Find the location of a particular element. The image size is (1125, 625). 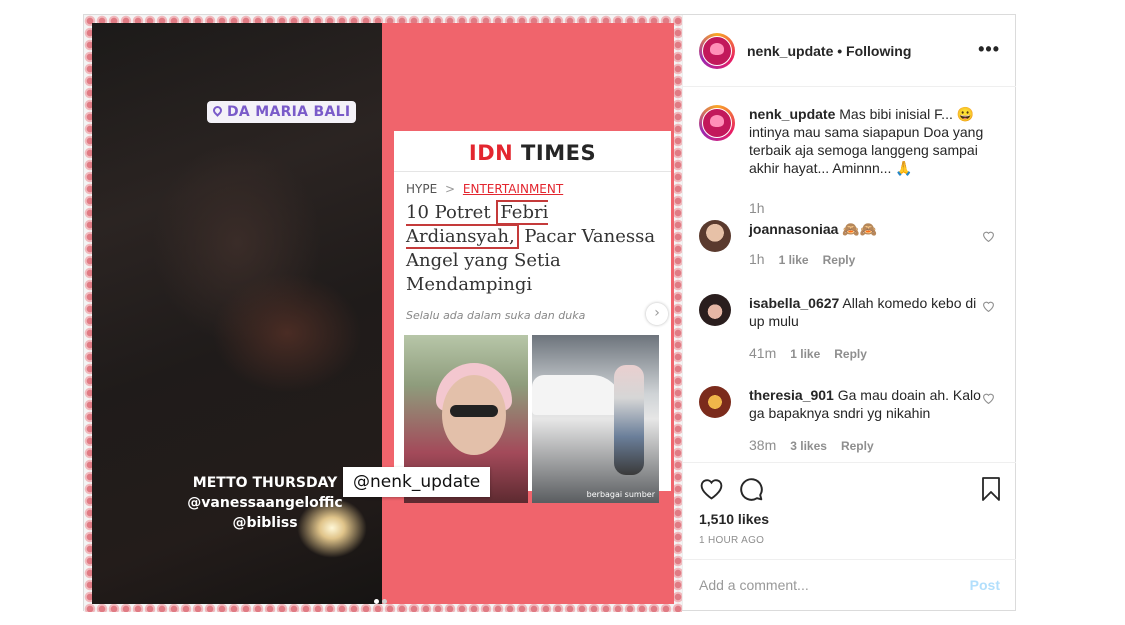

comment: joannasoniaa 🙈🙈 1h 1 like Reply is located at coordinates (849, 244).